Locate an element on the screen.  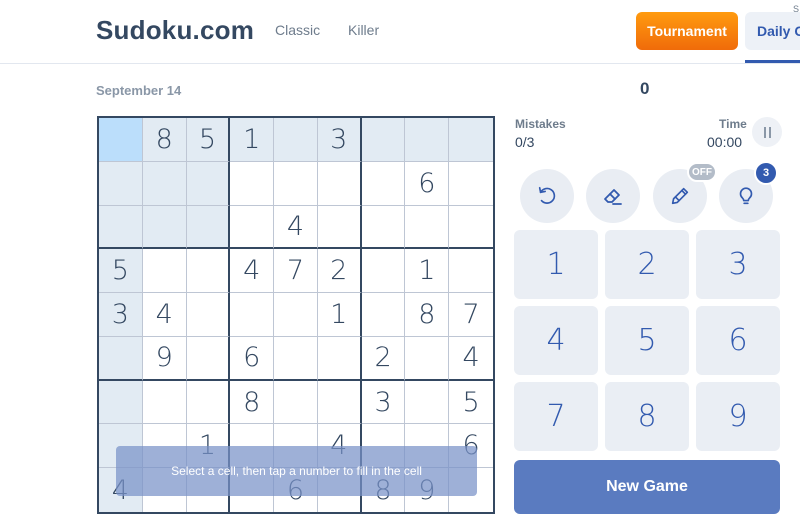
time-label: Time is located at coordinates (733, 124).